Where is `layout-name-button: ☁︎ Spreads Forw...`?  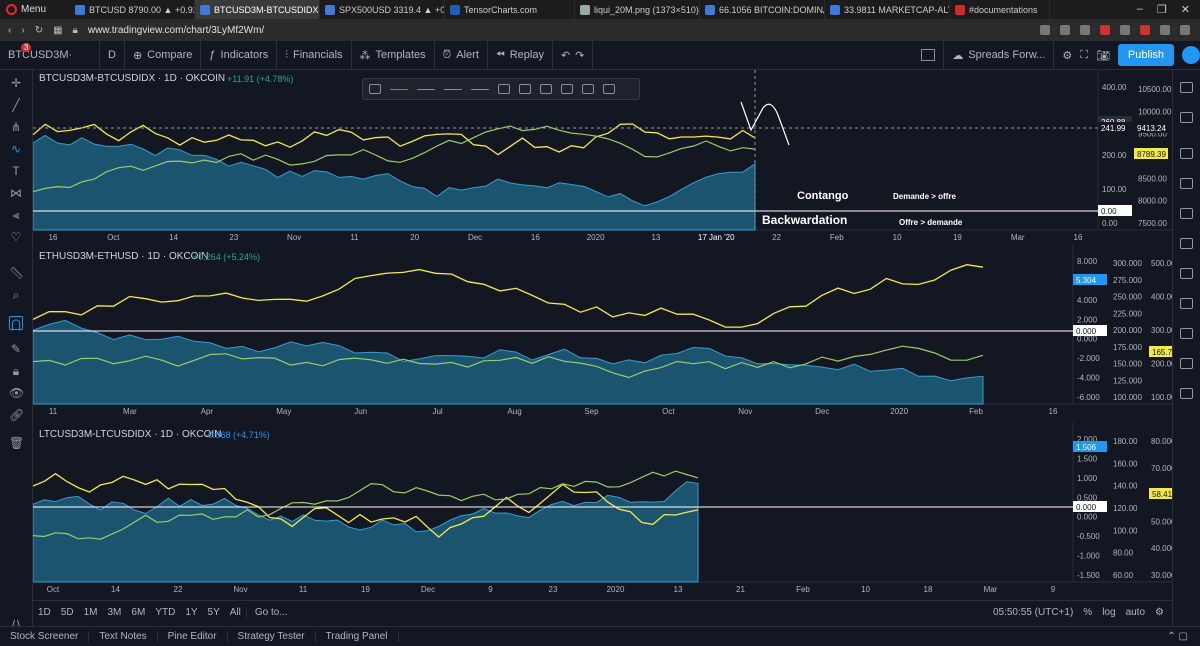 layout-name-button: ☁︎ Spreads Forw... is located at coordinates (999, 55).